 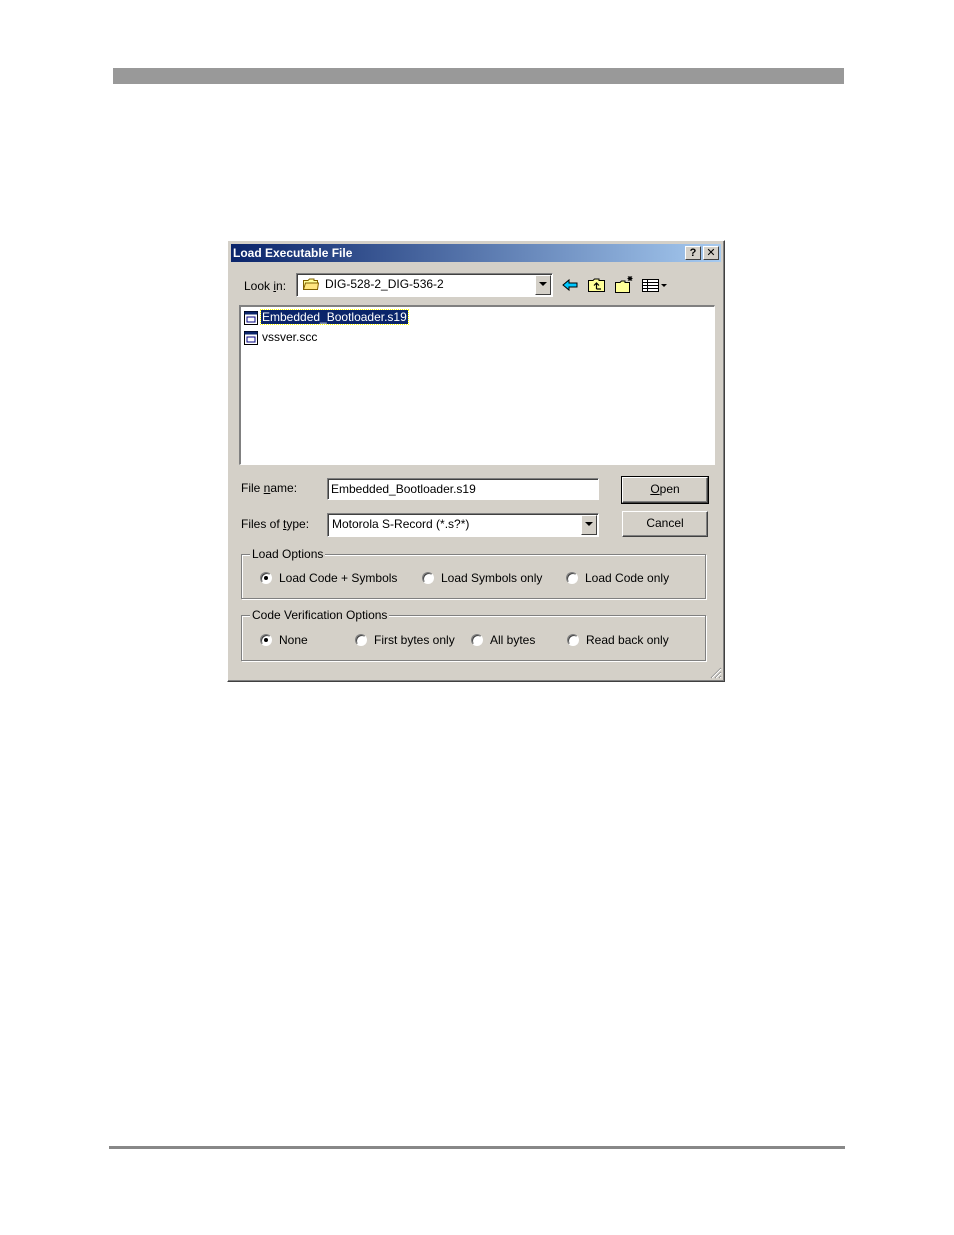 I want to click on close-button: ✕, so click(x=711, y=253).